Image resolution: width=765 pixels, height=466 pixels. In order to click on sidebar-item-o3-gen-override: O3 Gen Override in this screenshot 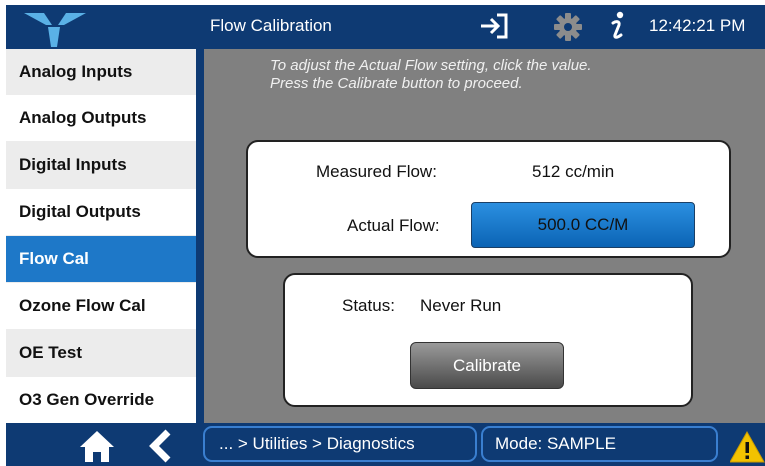, I will do `click(101, 400)`.